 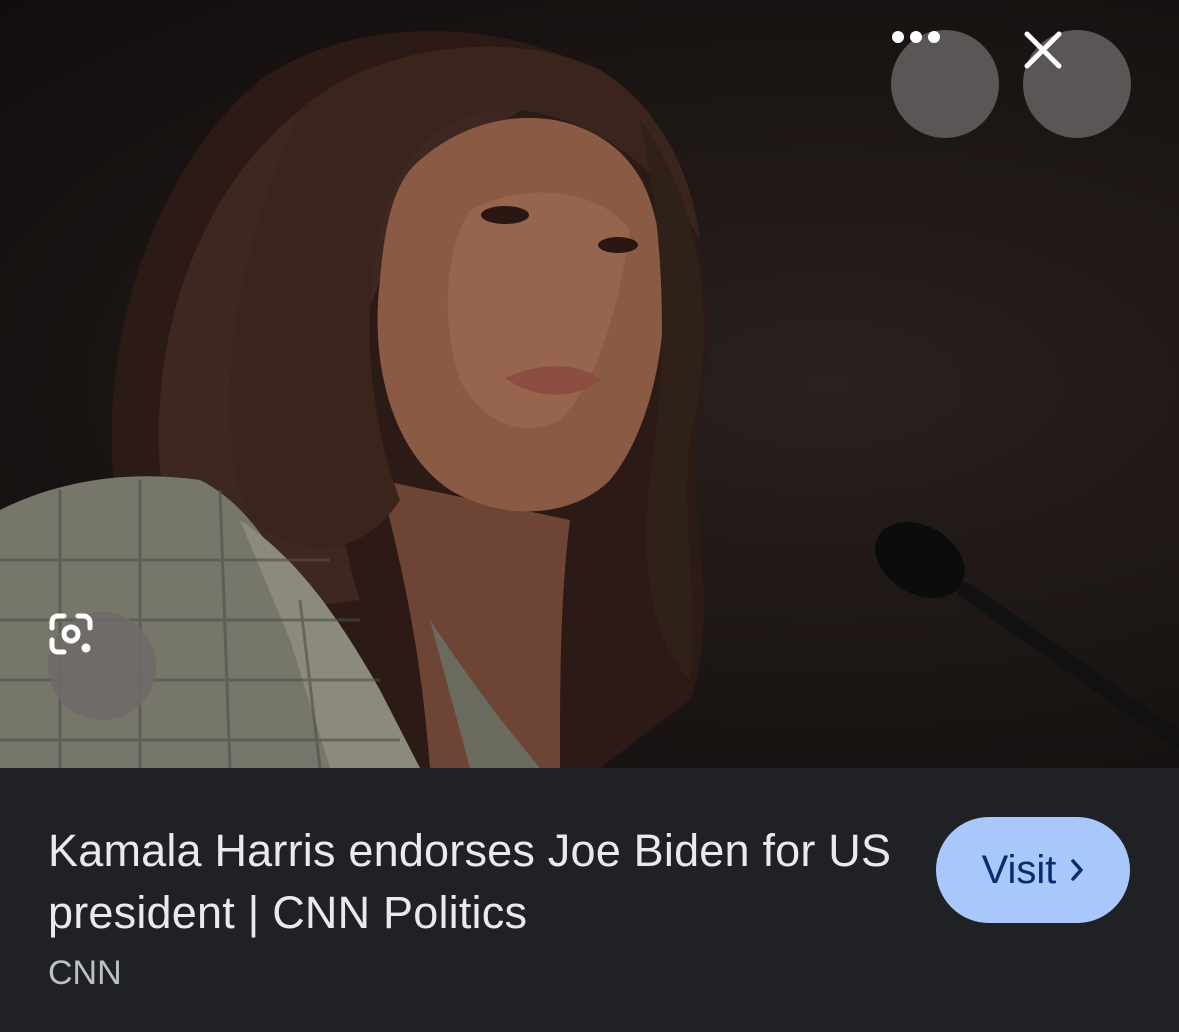 What do you see at coordinates (102, 666) in the screenshot?
I see `google-lens-button` at bounding box center [102, 666].